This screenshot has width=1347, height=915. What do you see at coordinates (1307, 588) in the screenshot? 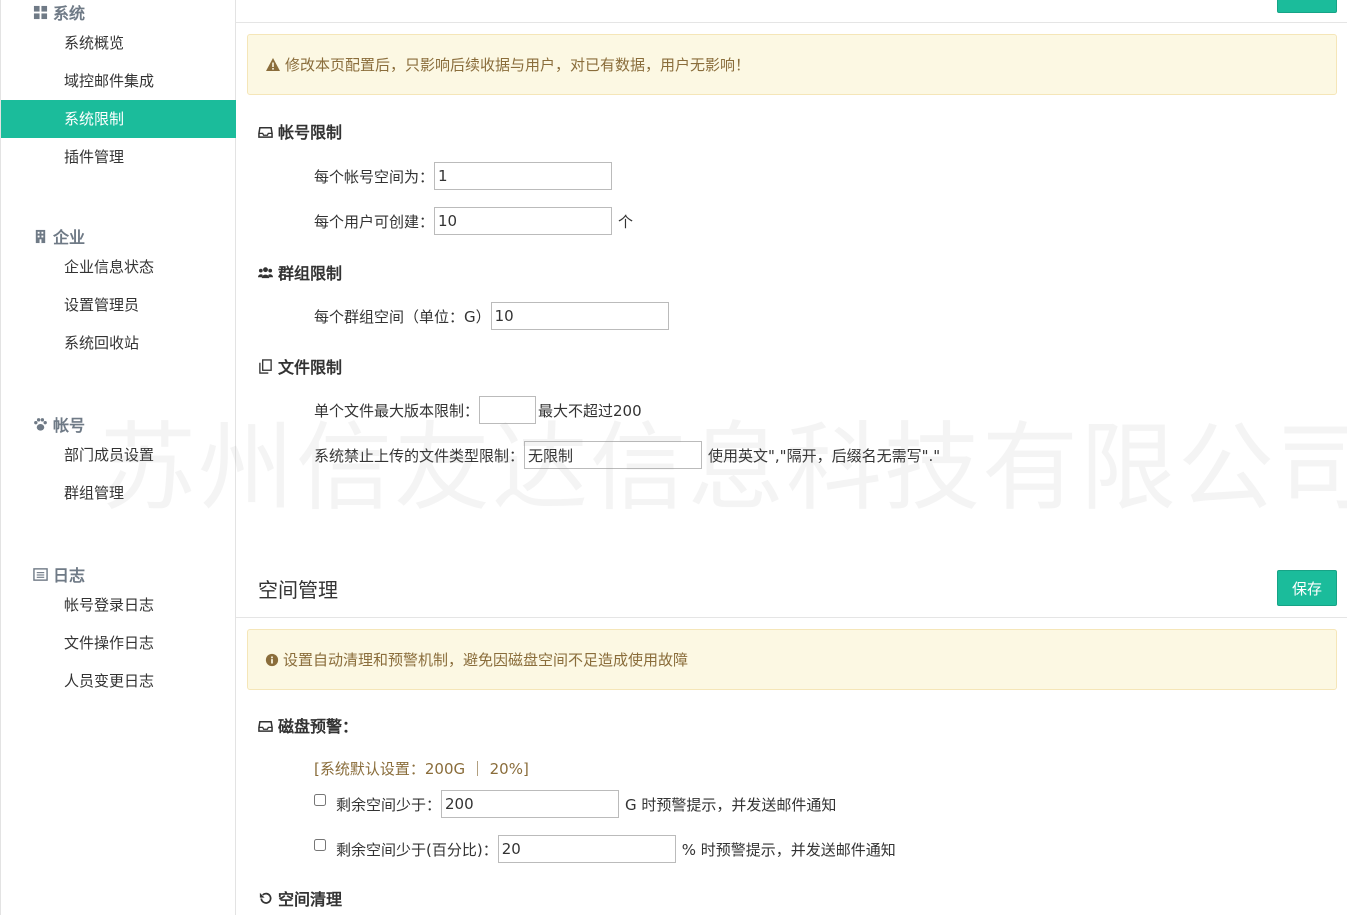
I see `save-button: 保存` at bounding box center [1307, 588].